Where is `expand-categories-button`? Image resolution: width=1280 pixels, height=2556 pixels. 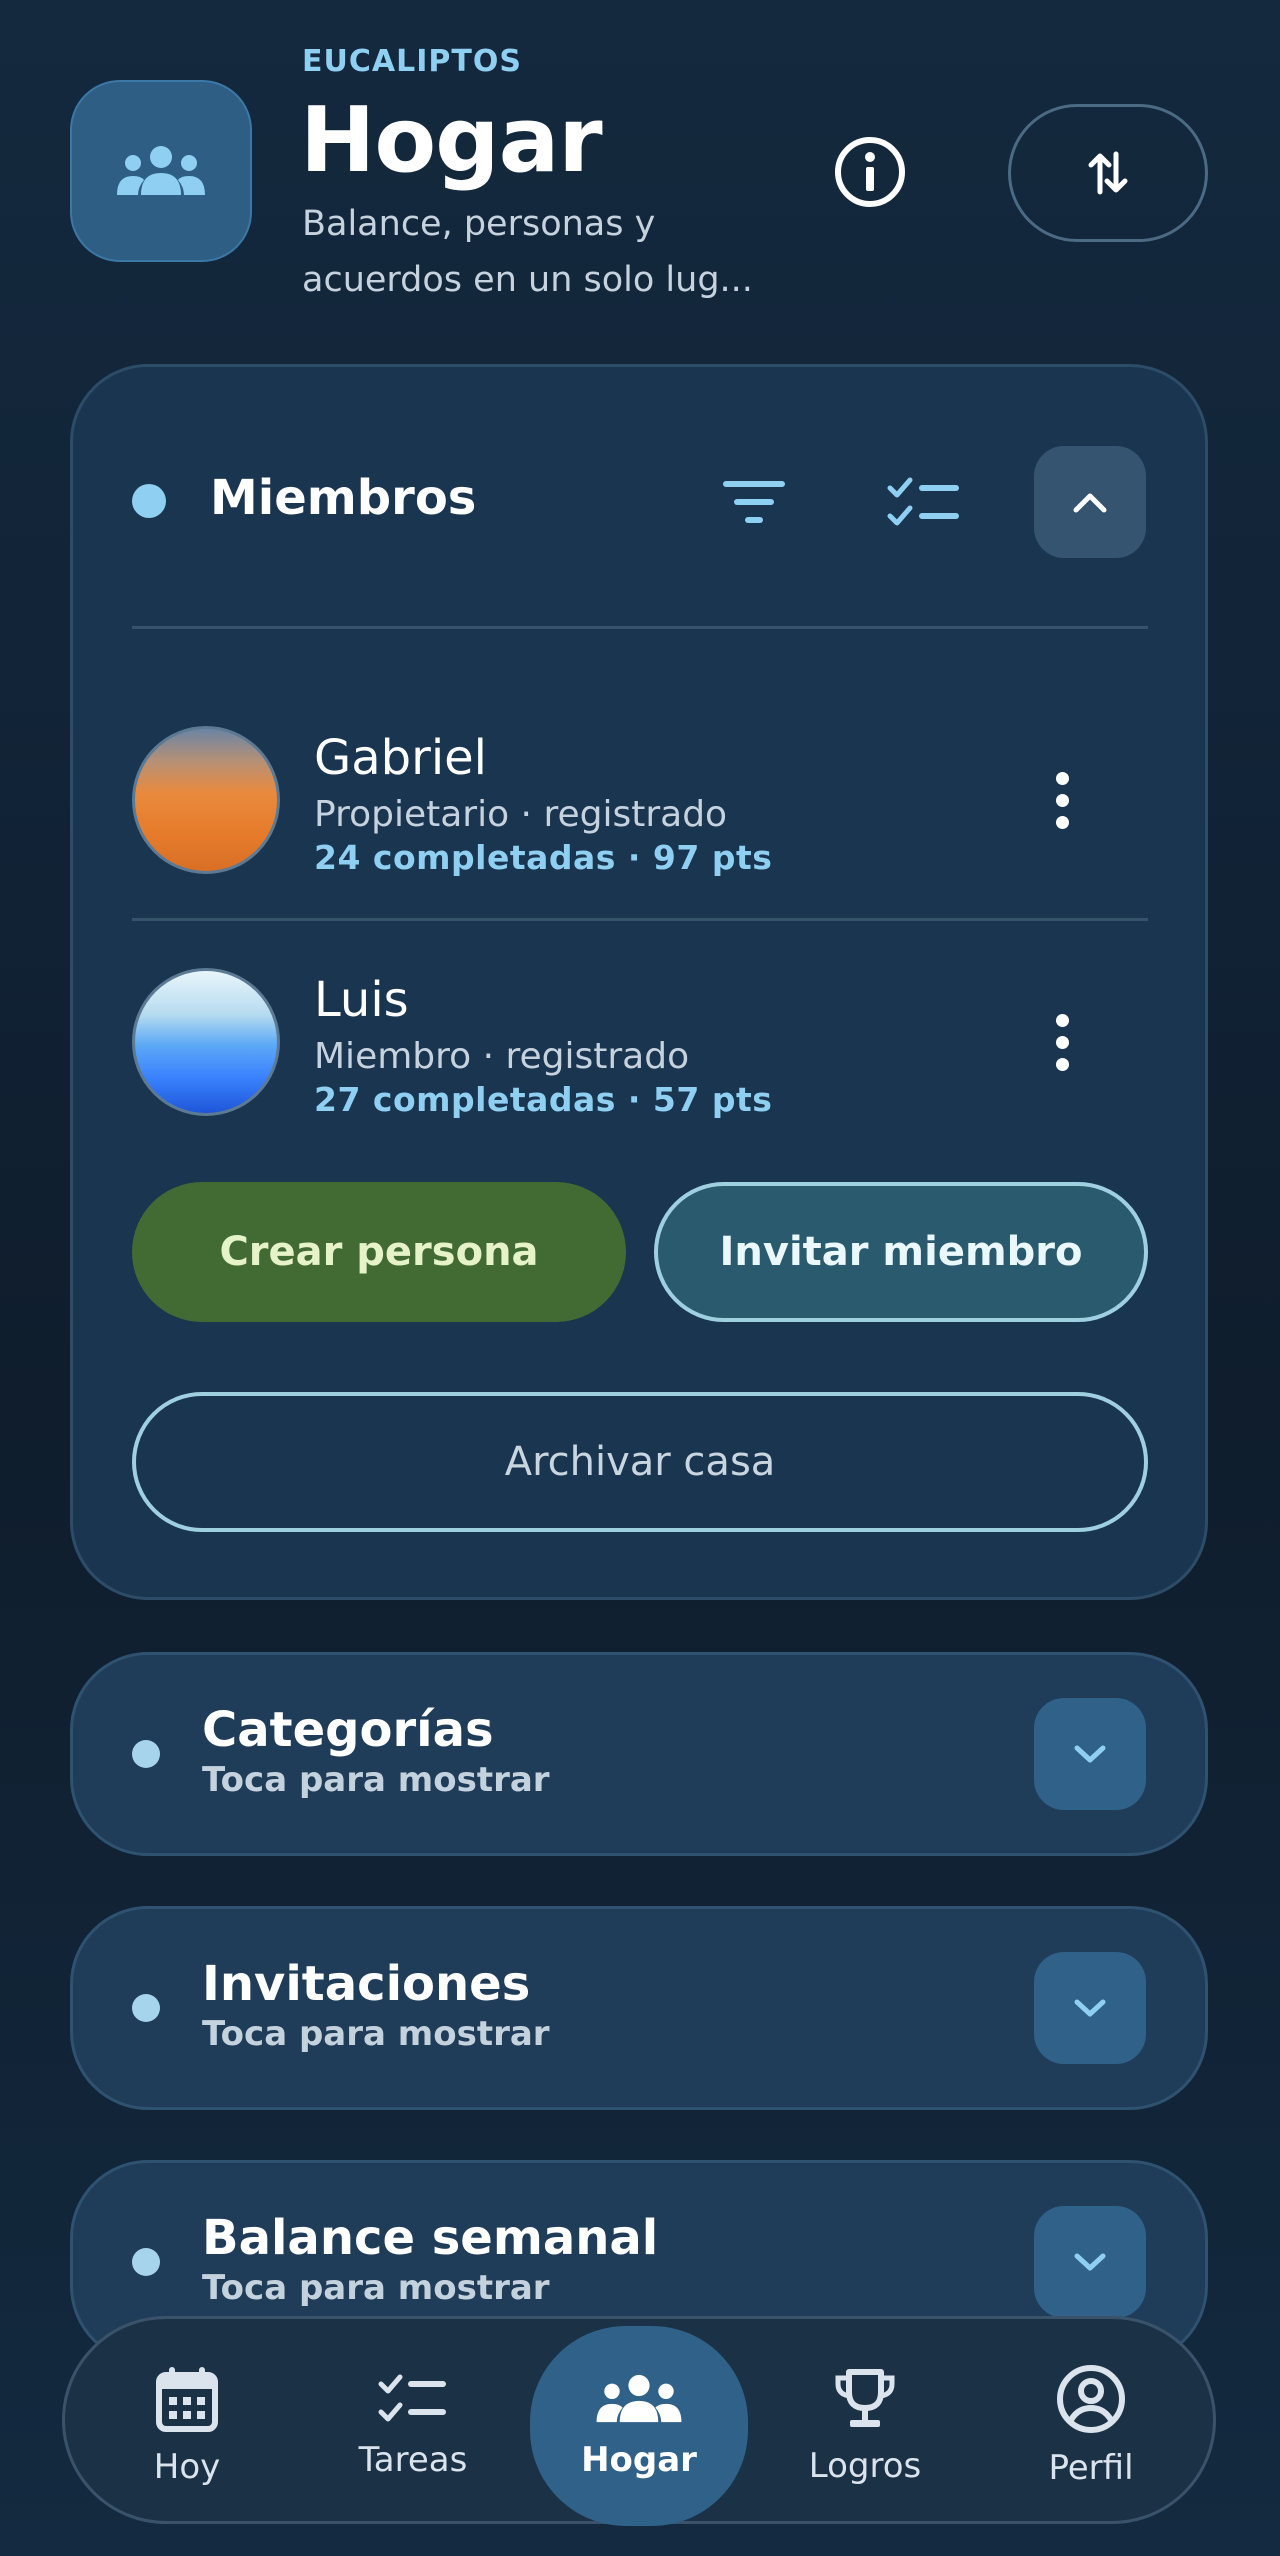
expand-categories-button is located at coordinates (1090, 1754).